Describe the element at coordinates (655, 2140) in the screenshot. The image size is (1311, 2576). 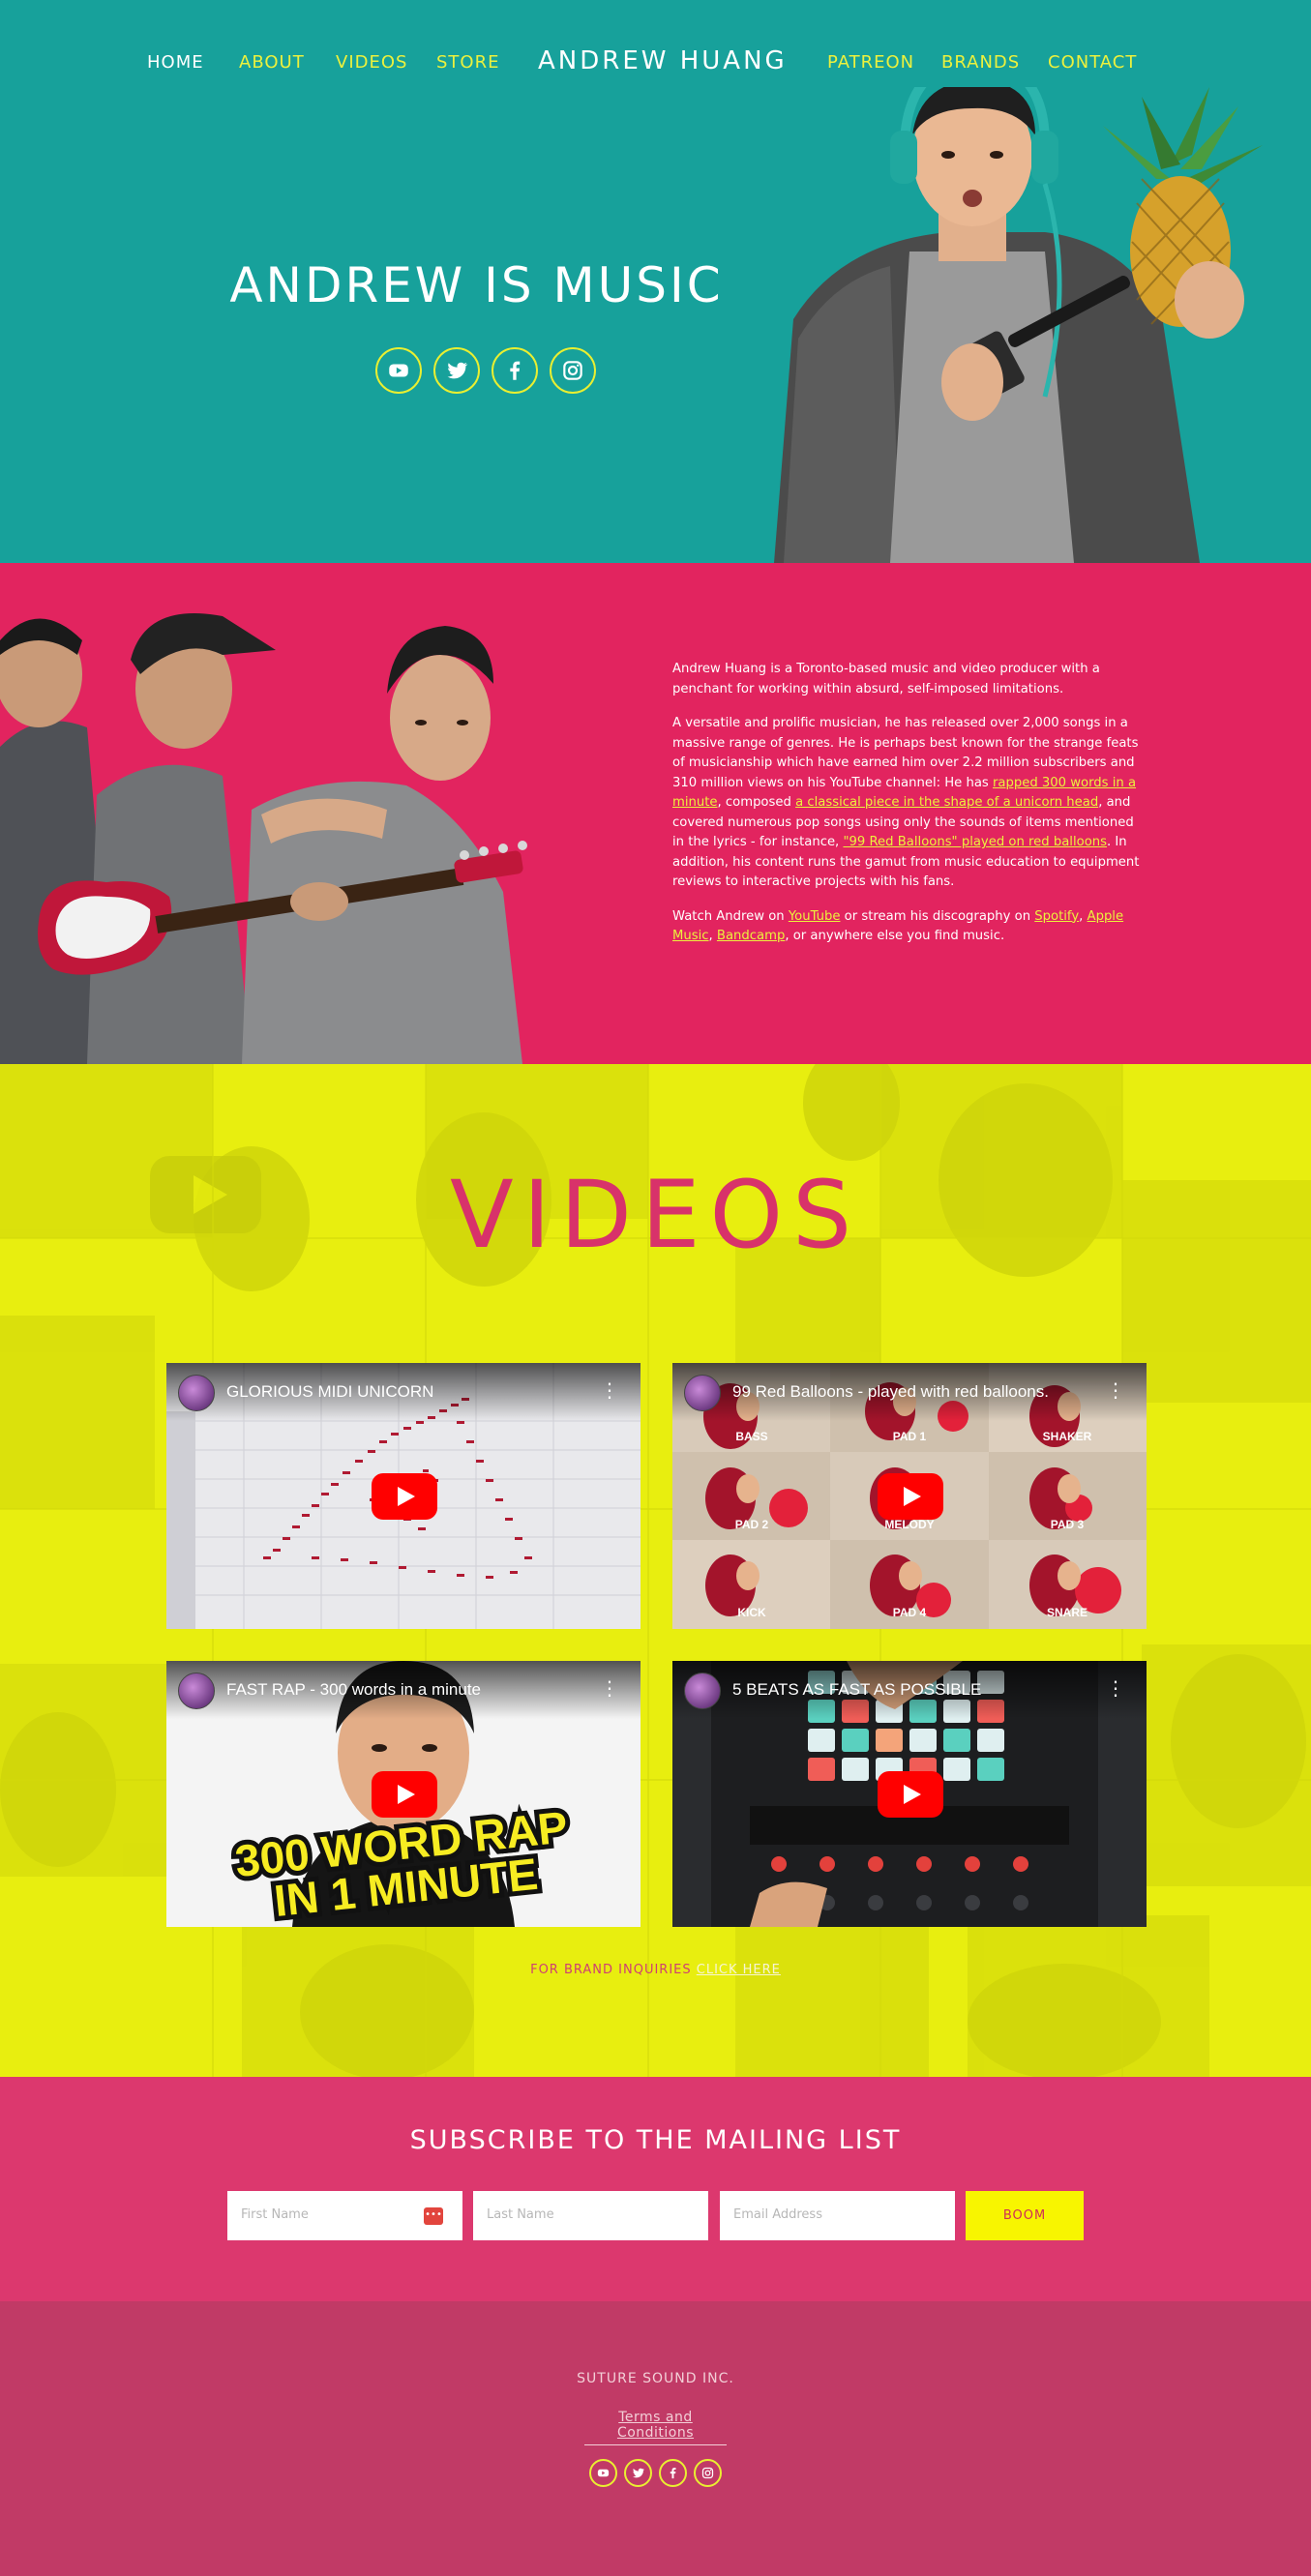
I see `mailing-list-title: SUBSCRIBE TO THE MAILING LIST` at that location.